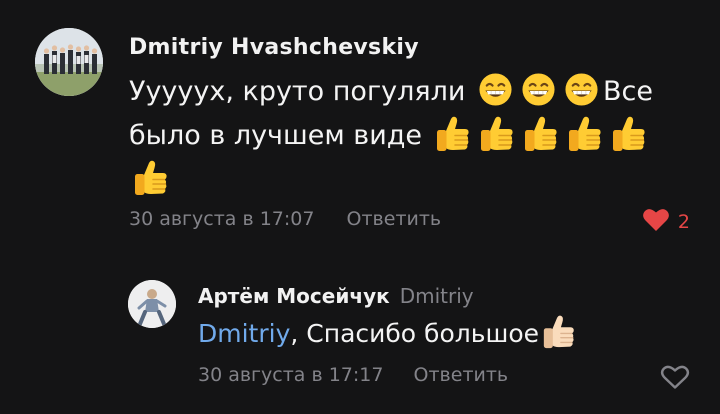  What do you see at coordinates (415, 333) in the screenshot?
I see `comment-text-part: , Спасибо большое` at bounding box center [415, 333].